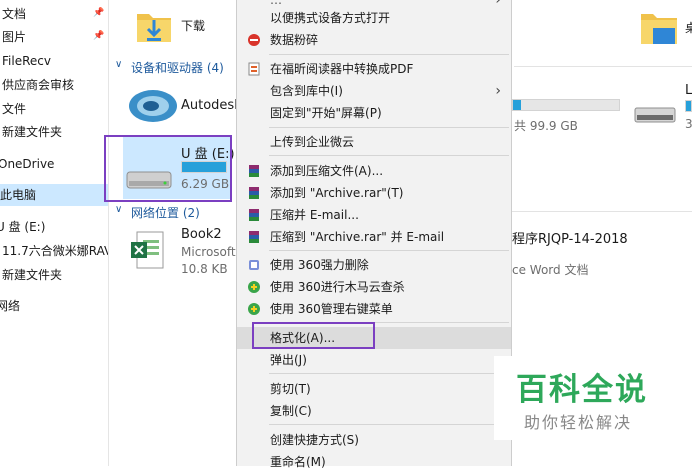 This screenshot has height=473, width=692. I want to click on sidebar-item-filerecv: FileRecv, so click(26, 61).